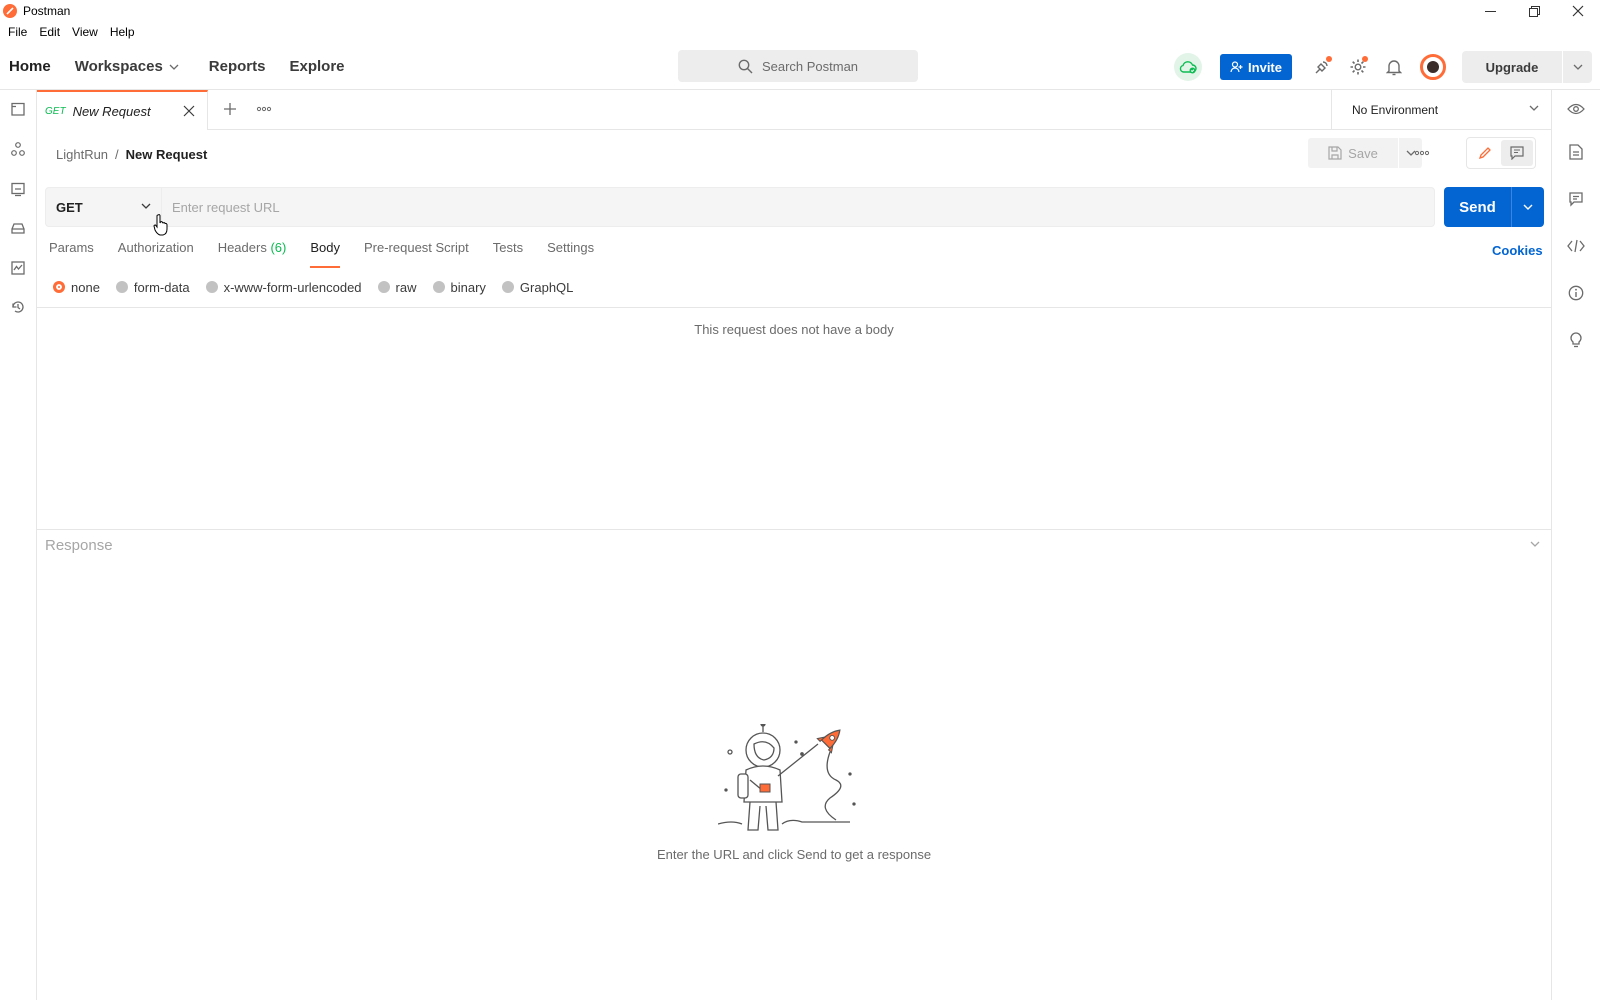 Image resolution: width=1600 pixels, height=1000 pixels. Describe the element at coordinates (152, 287) in the screenshot. I see `body-type-form-data: form-data` at that location.